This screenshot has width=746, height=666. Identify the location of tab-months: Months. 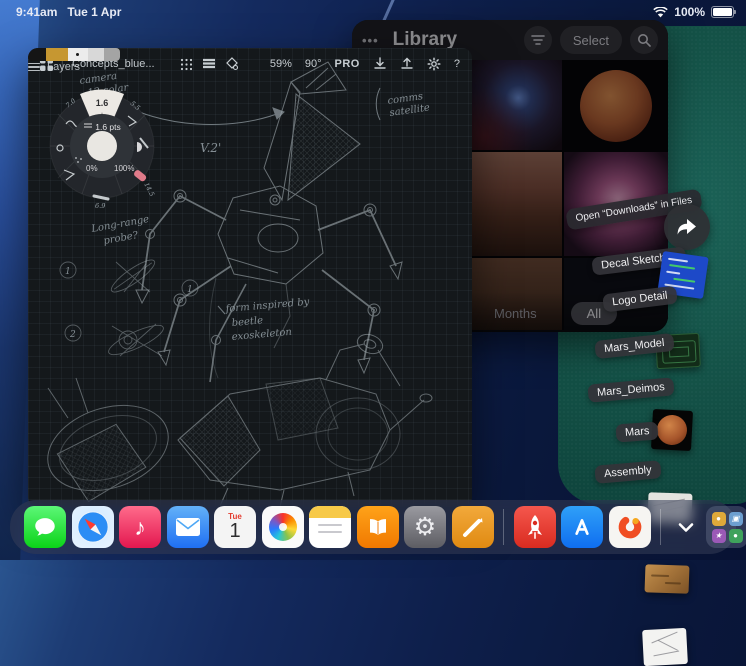
(515, 313).